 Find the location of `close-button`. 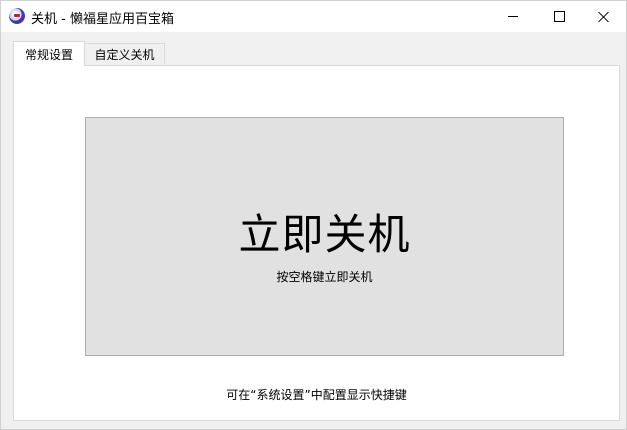

close-button is located at coordinates (604, 16).